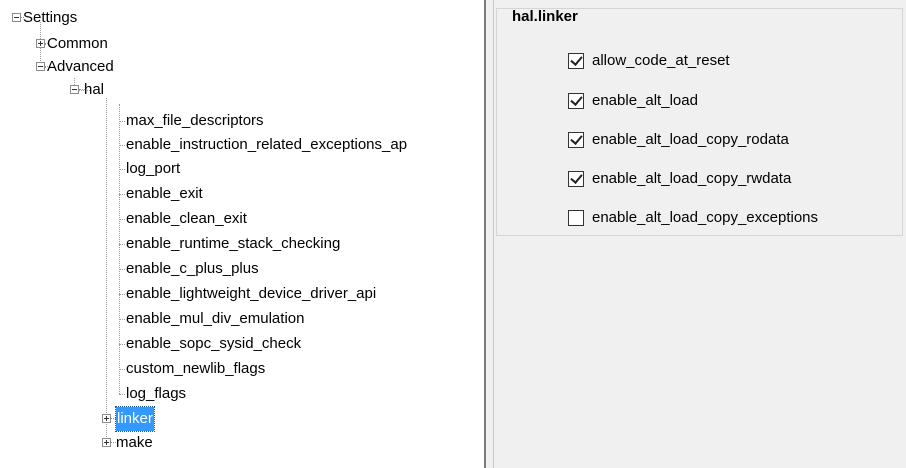  Describe the element at coordinates (164, 193) in the screenshot. I see `tree-leaf-label: enable_exit` at that location.